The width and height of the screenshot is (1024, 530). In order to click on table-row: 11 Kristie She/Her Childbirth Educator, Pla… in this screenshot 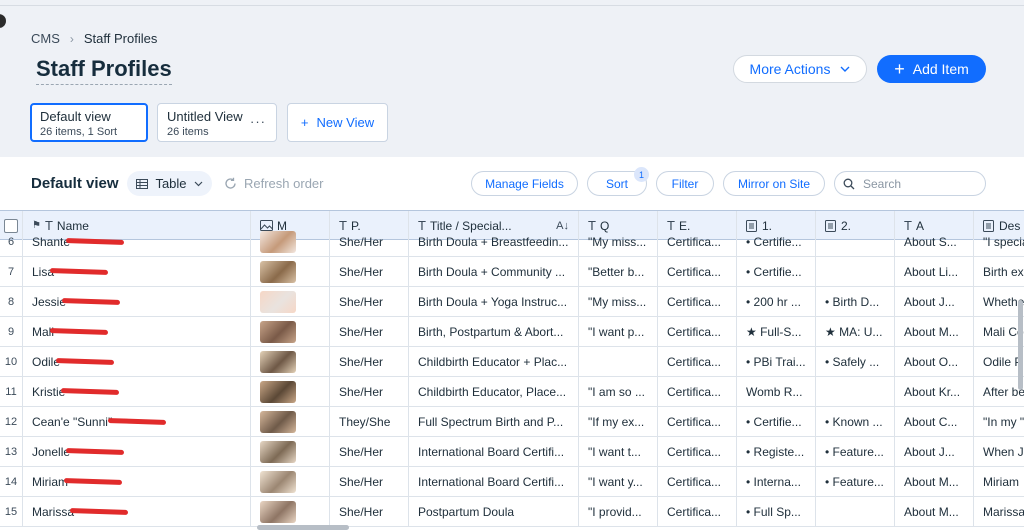, I will do `click(512, 392)`.